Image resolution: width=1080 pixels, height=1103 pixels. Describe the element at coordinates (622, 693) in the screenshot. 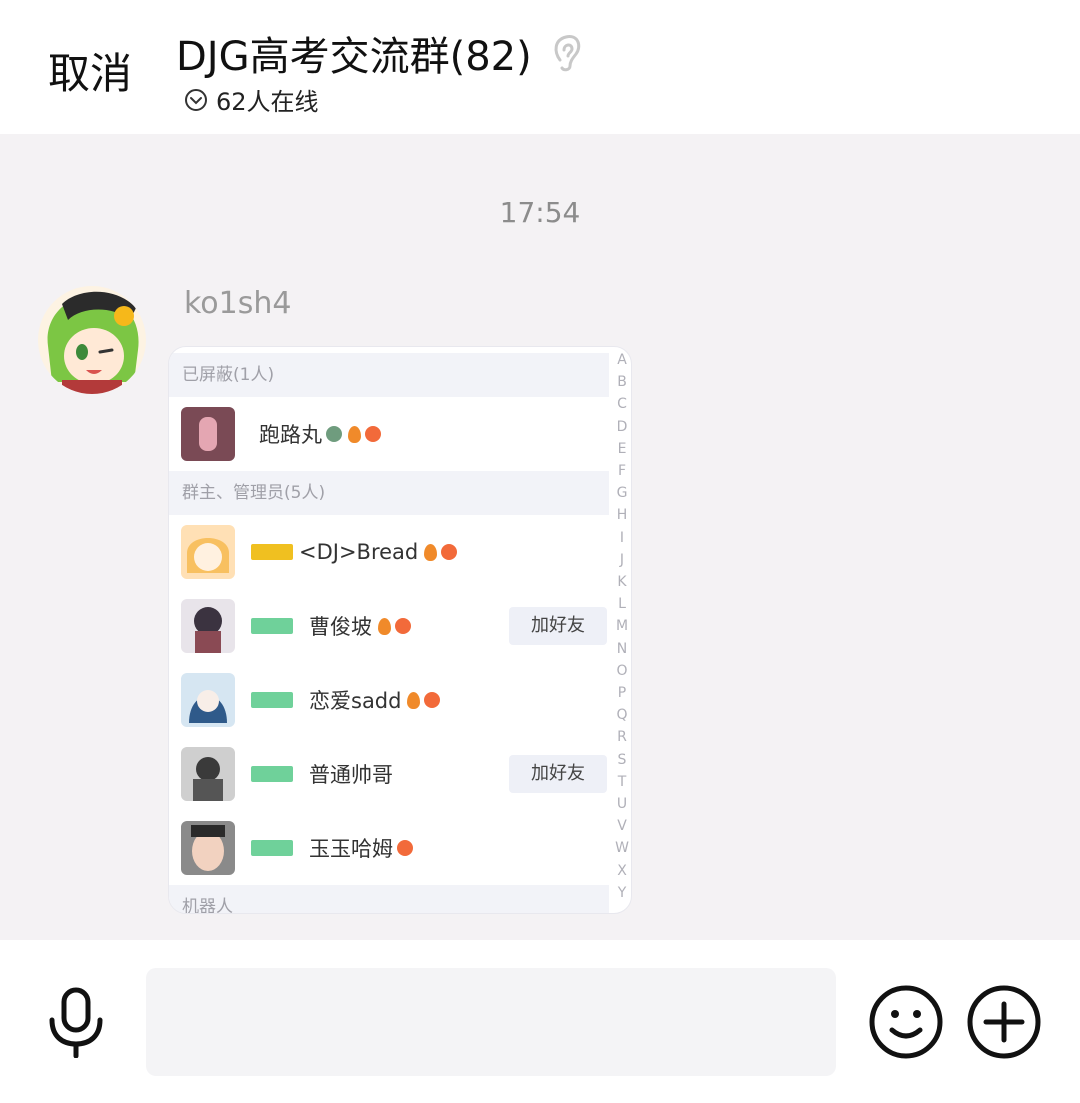

I see `index-letter: P` at that location.